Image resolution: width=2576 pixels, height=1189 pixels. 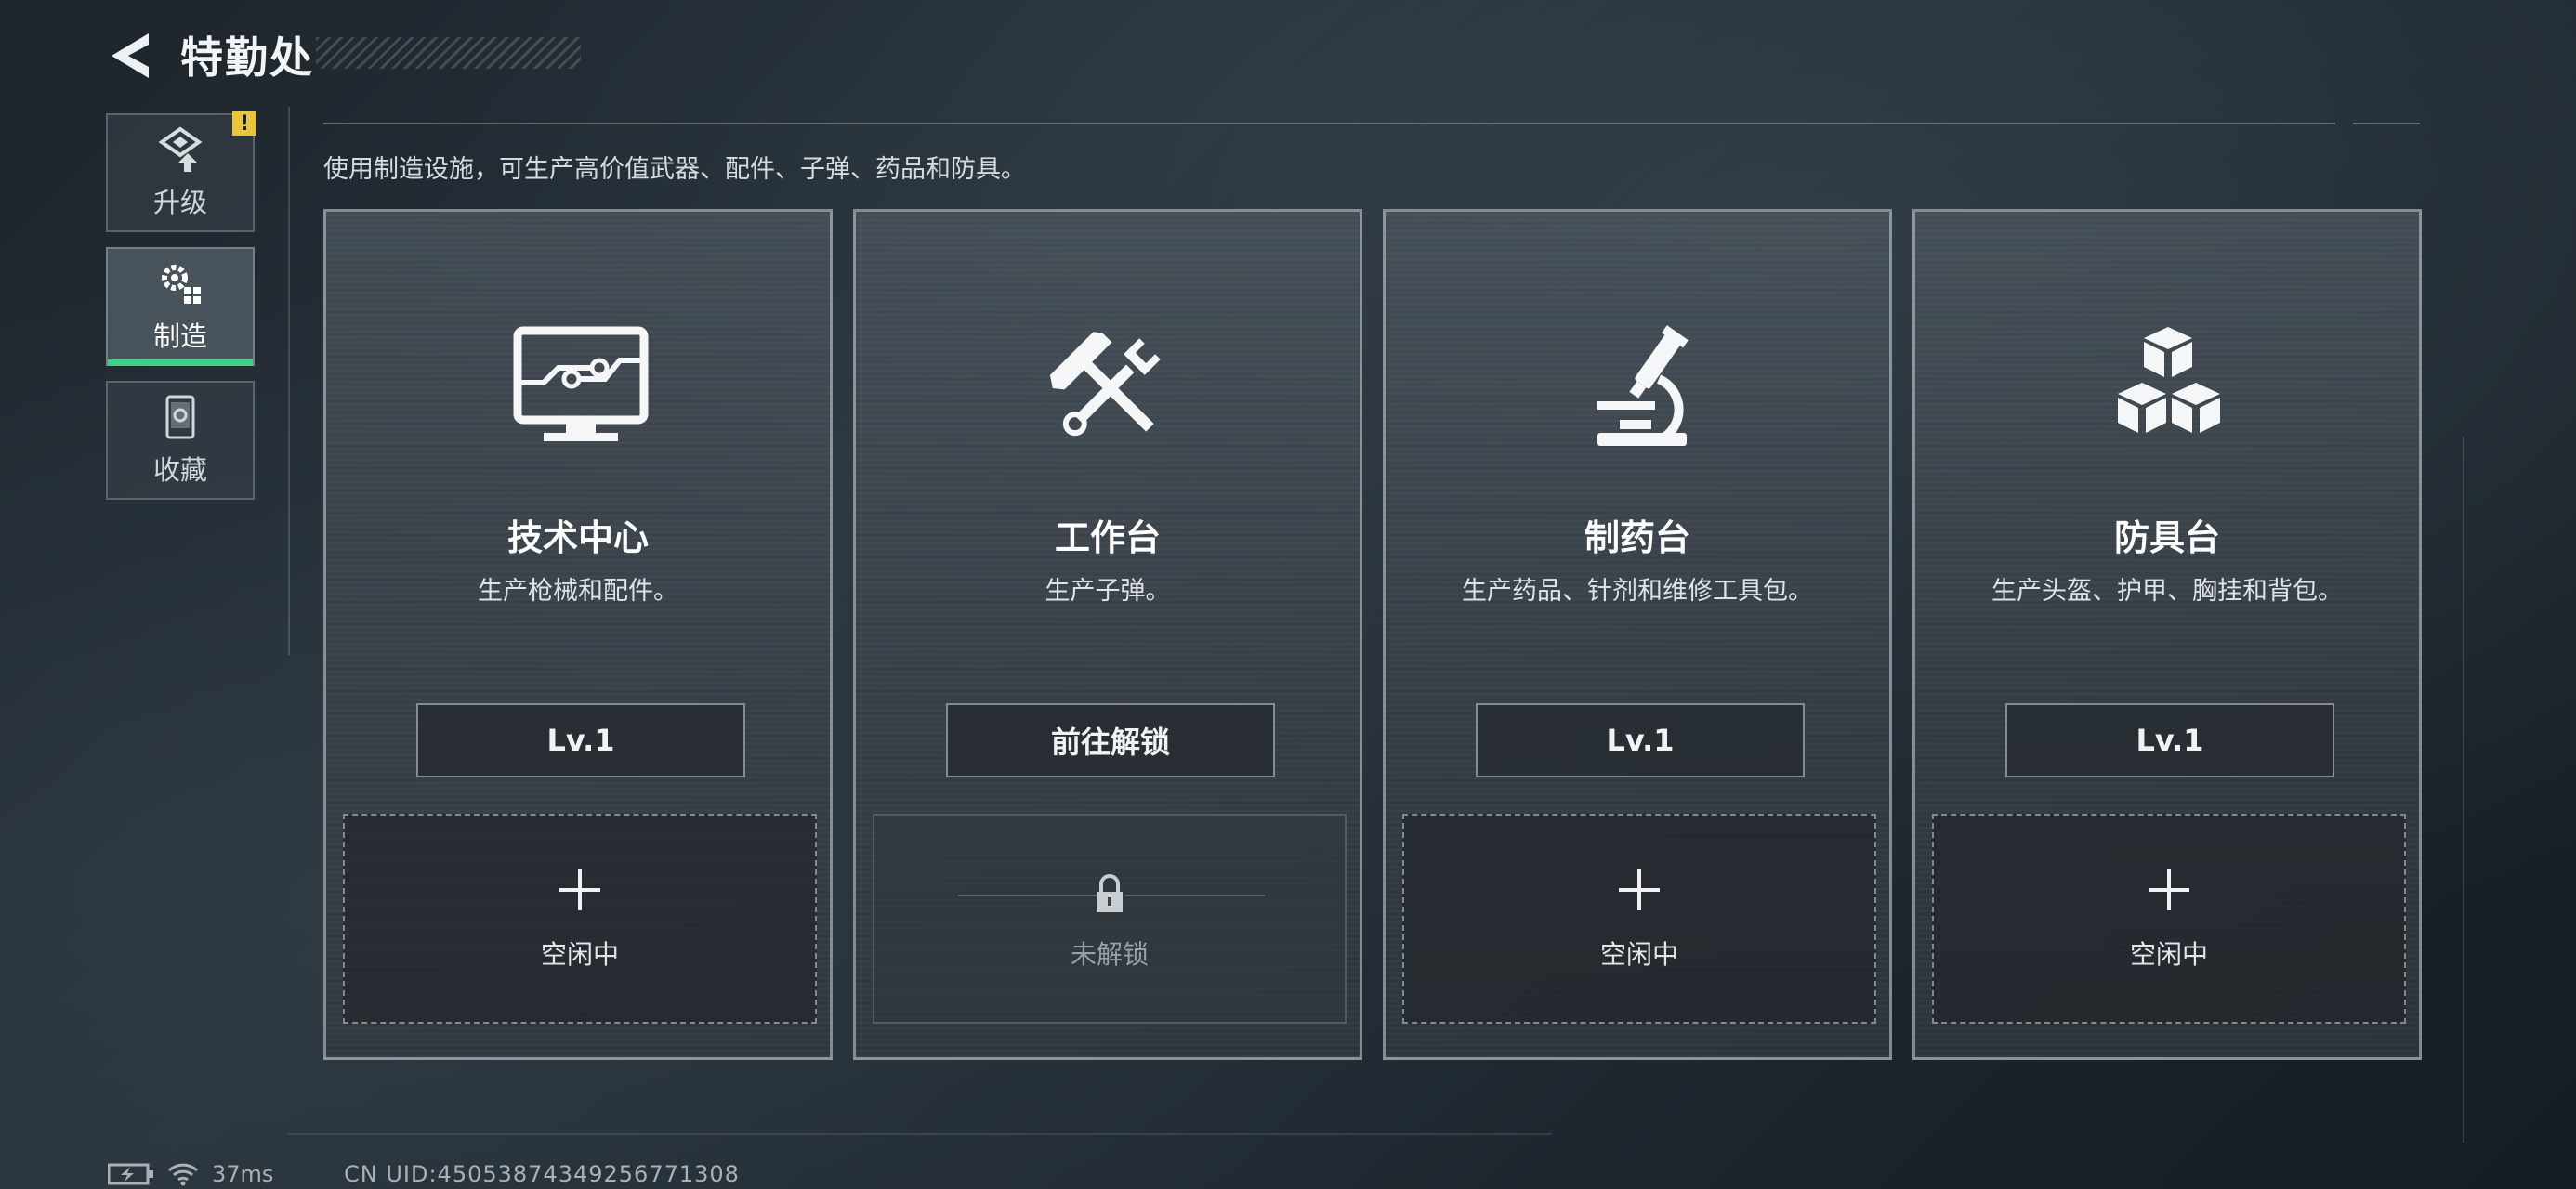 What do you see at coordinates (1643, 385) in the screenshot?
I see `microscope-icon` at bounding box center [1643, 385].